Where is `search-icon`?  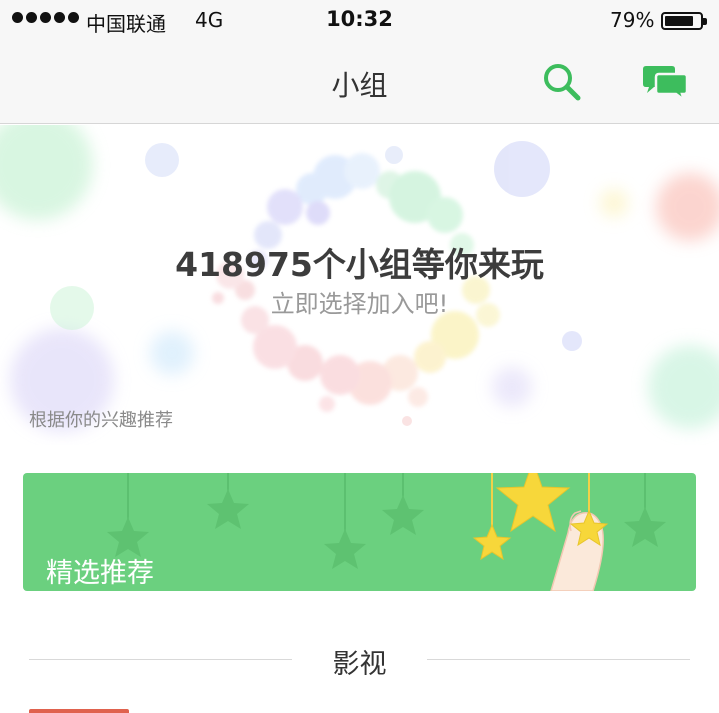
search-icon is located at coordinates (562, 82).